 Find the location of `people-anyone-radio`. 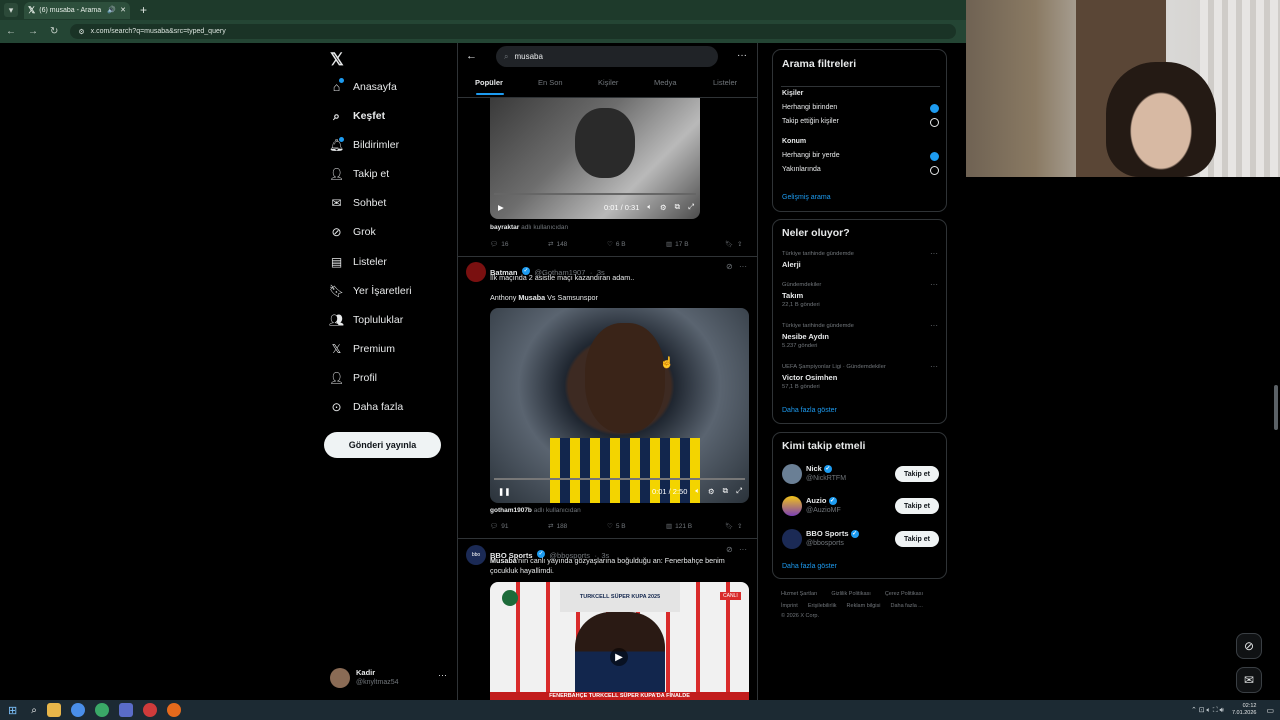

people-anyone-radio is located at coordinates (934, 108).